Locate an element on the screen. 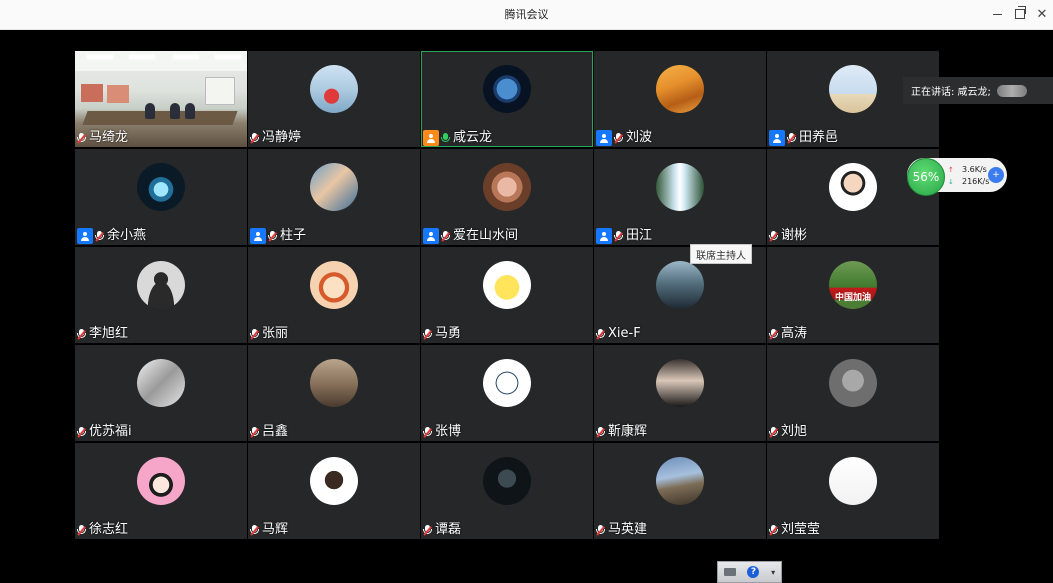 The image size is (1053, 583). participant-tile: 马辉 is located at coordinates (334, 491).